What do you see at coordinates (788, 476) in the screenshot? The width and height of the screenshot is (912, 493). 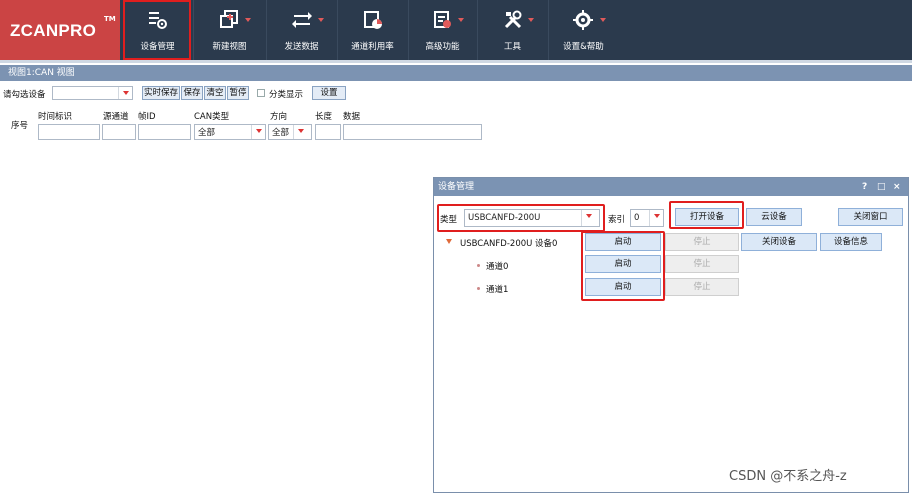 I see `watermark: CSDN @不系之舟-z` at bounding box center [788, 476].